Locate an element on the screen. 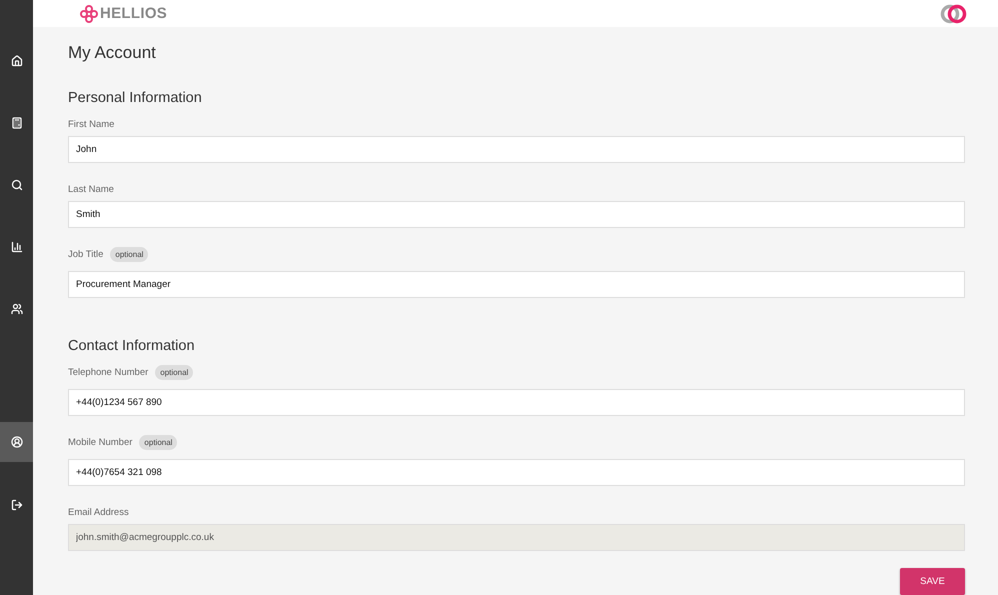 The image size is (998, 595). field-label: Telephone Number is located at coordinates (108, 372).